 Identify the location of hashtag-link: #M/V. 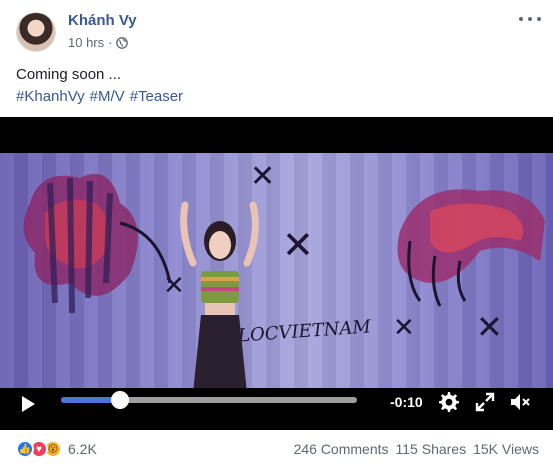
(107, 97).